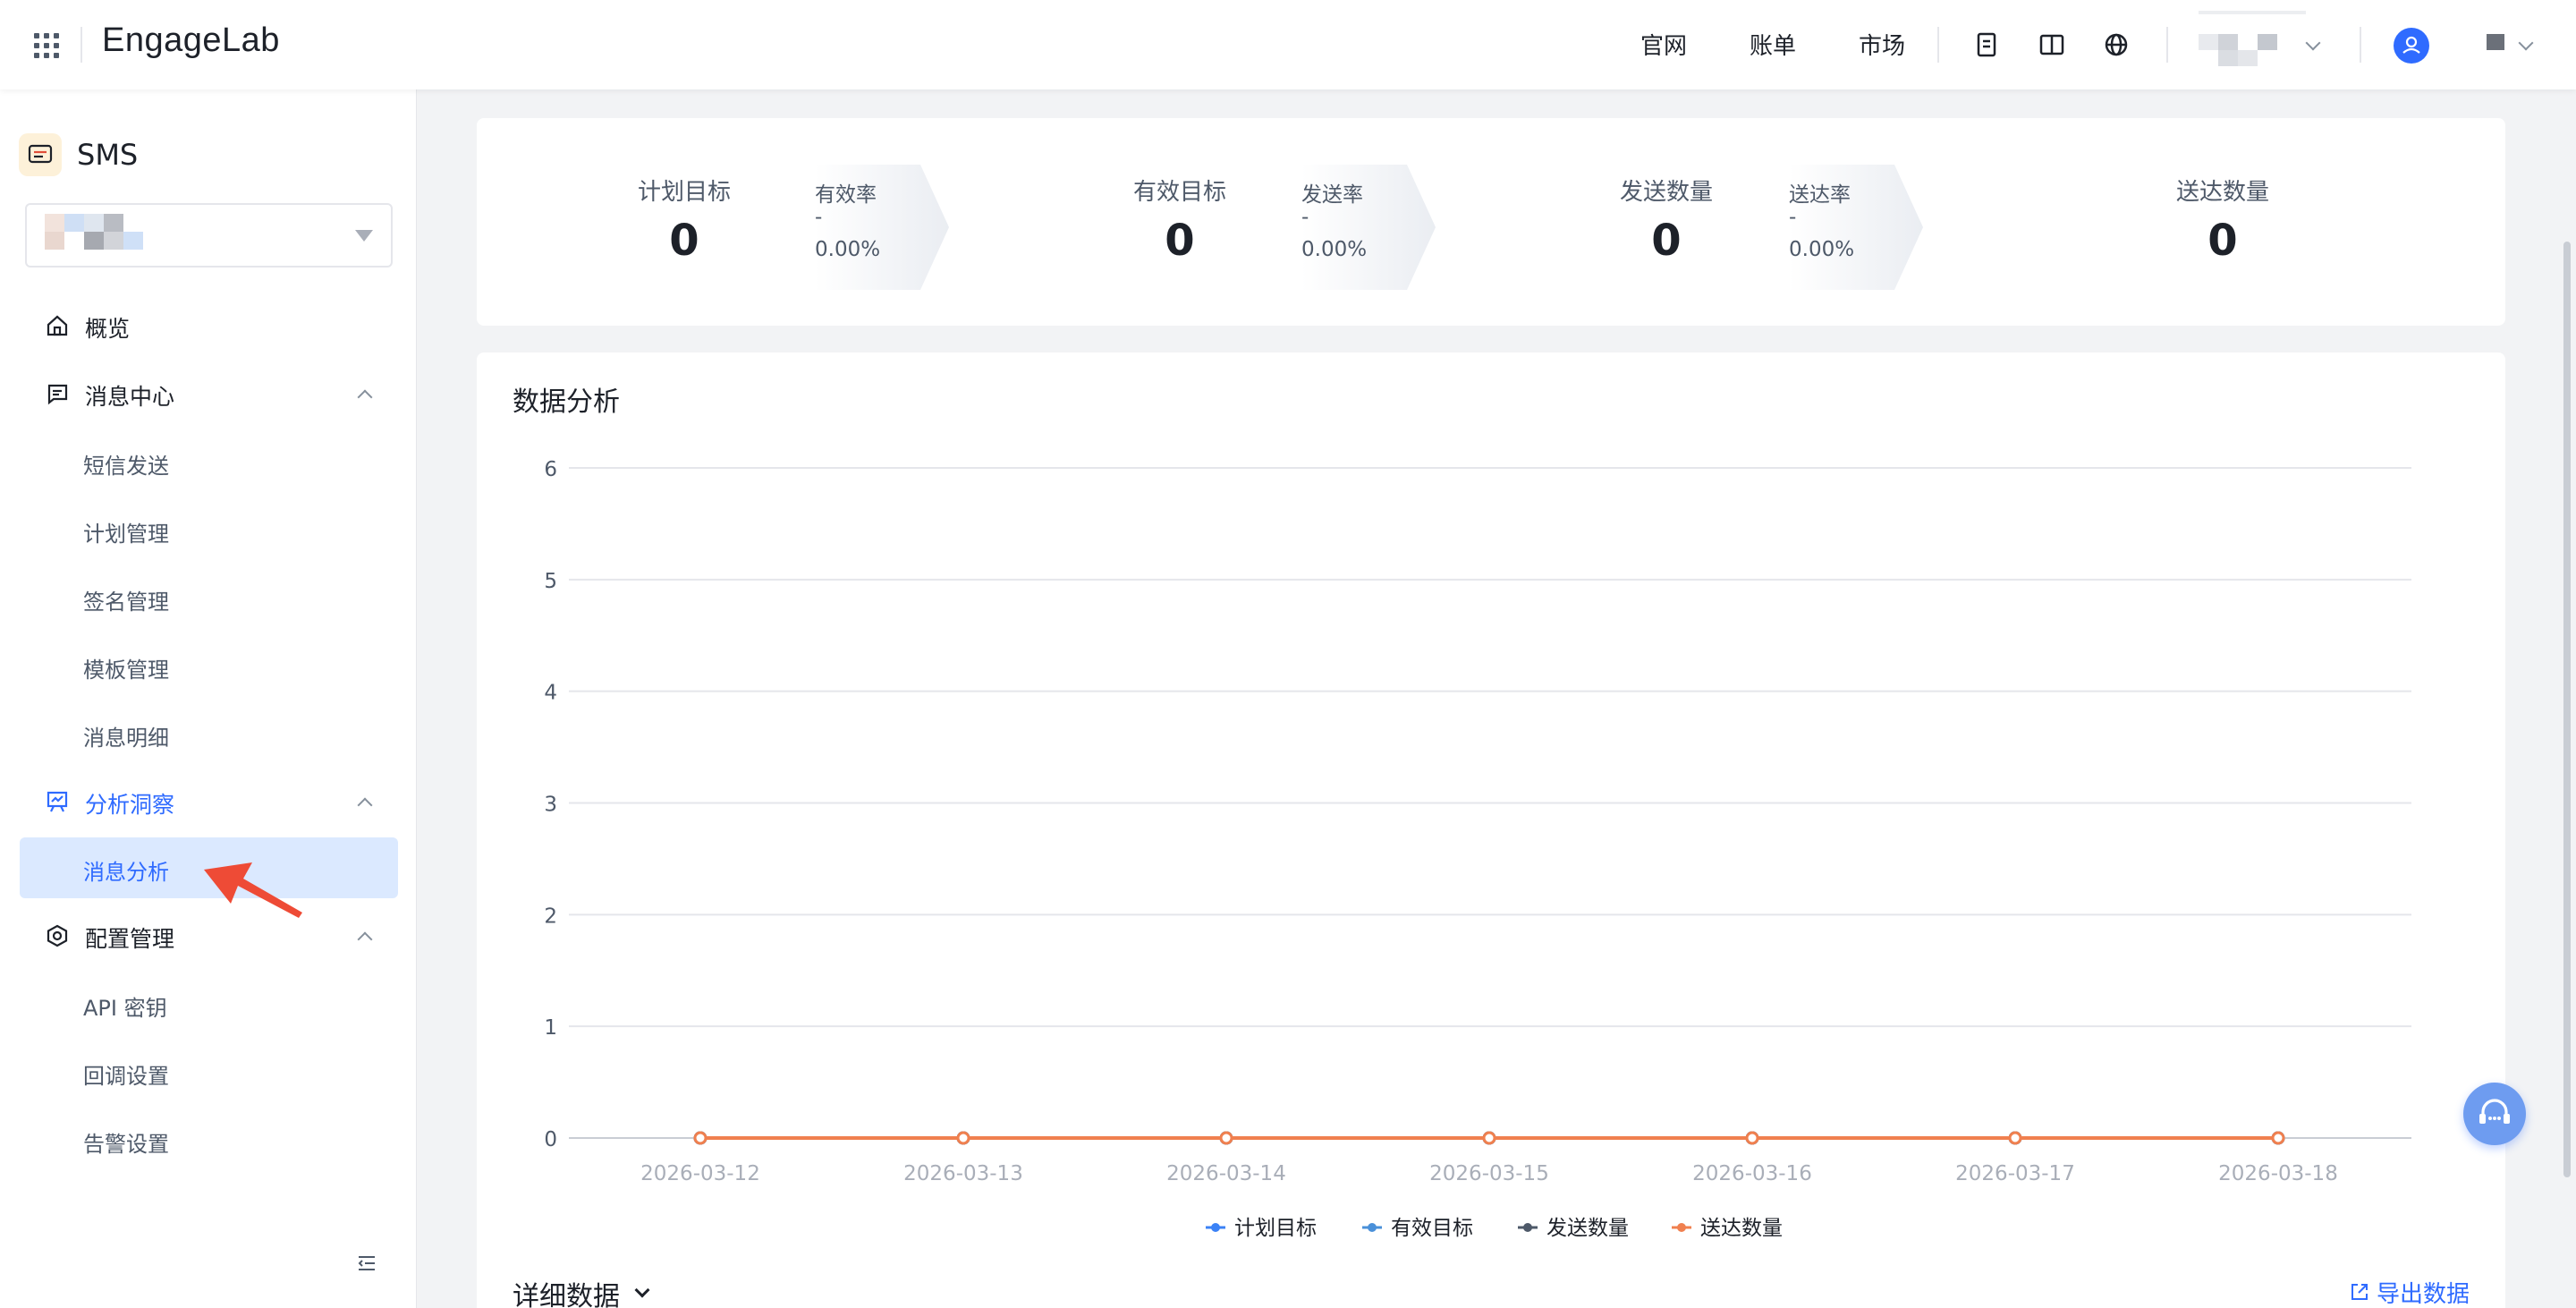  I want to click on sidebar-item-sms-send: 短信发送, so click(208, 461).